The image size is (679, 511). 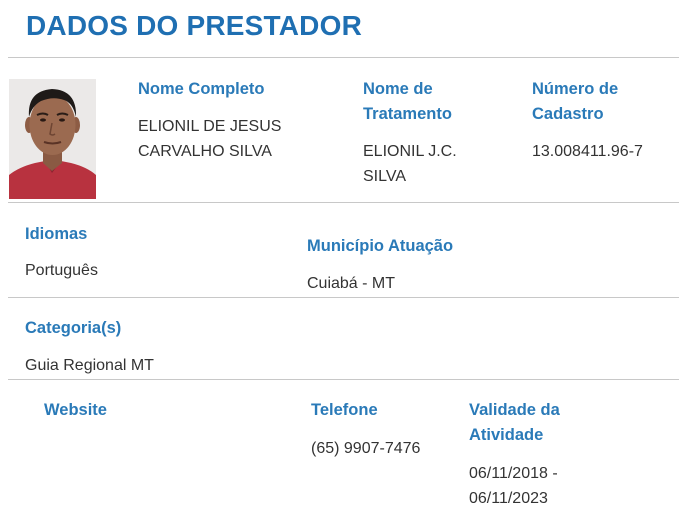 I want to click on validity-line-2: 06/11/2023, so click(x=508, y=498).